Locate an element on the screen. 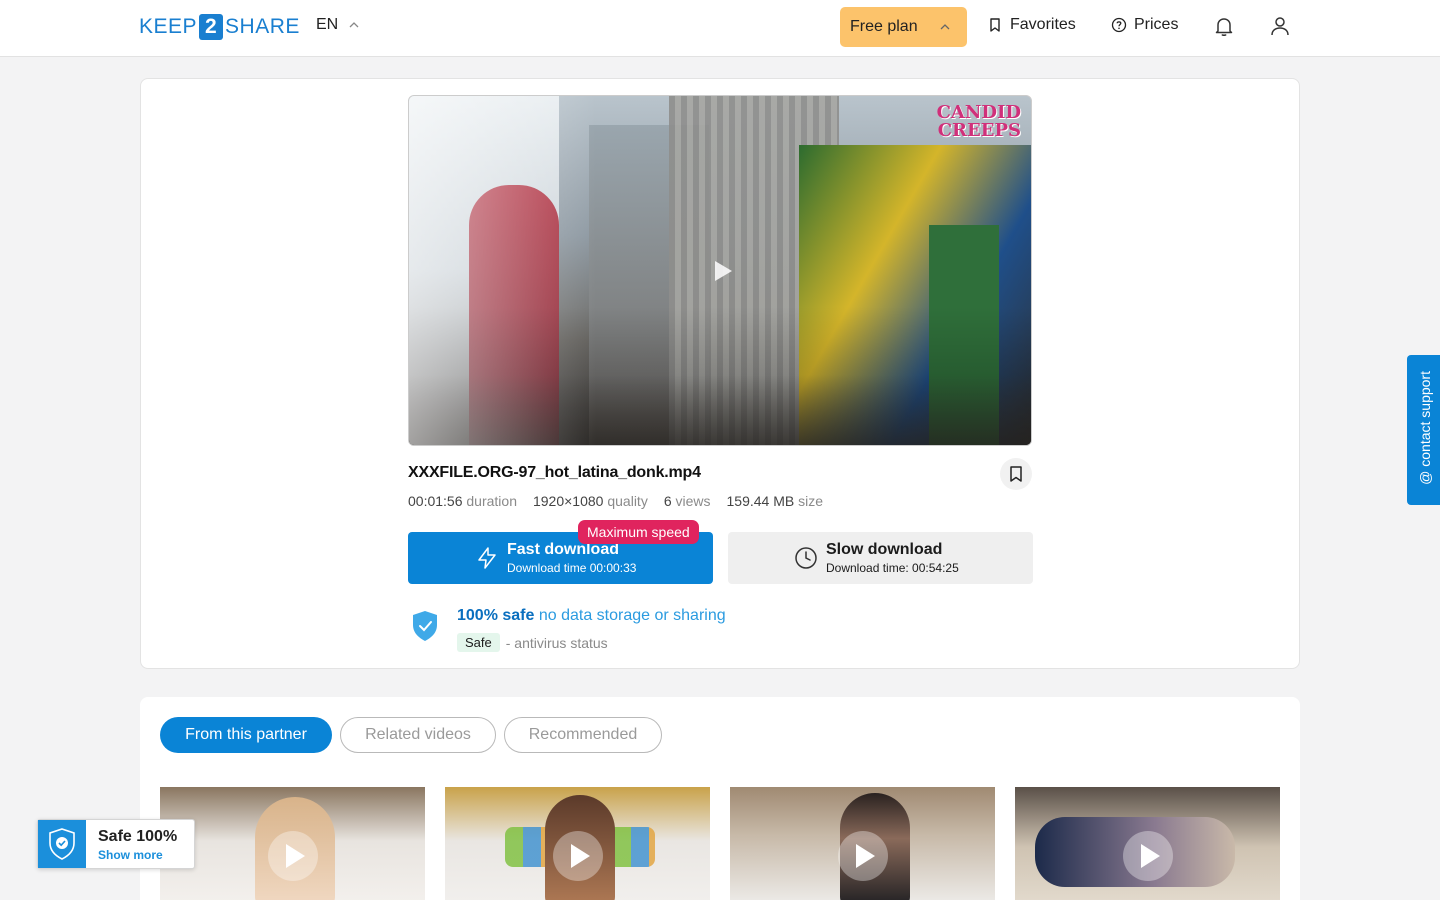  watermark-line2: CREEPS is located at coordinates (979, 130).